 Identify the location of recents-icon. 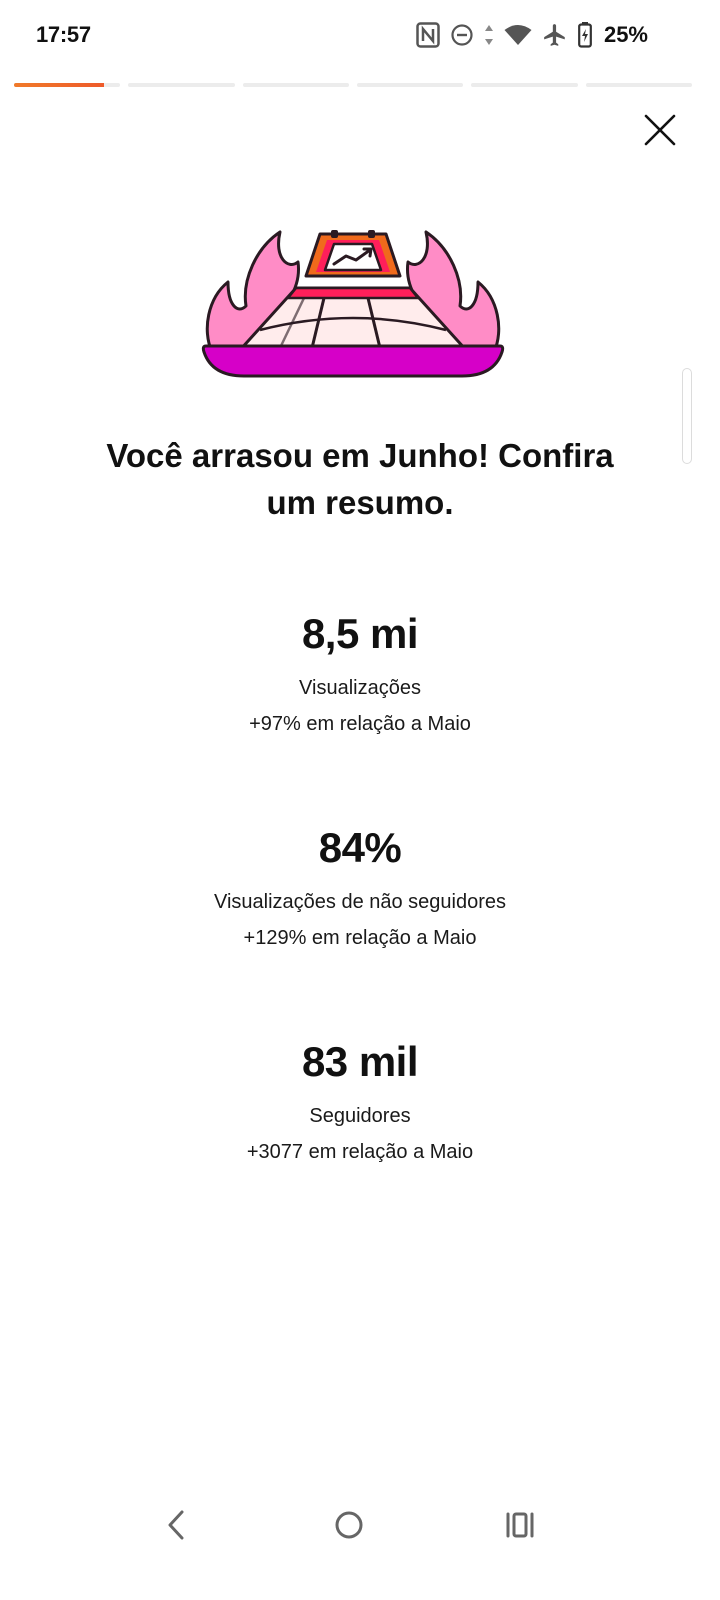
(520, 1525).